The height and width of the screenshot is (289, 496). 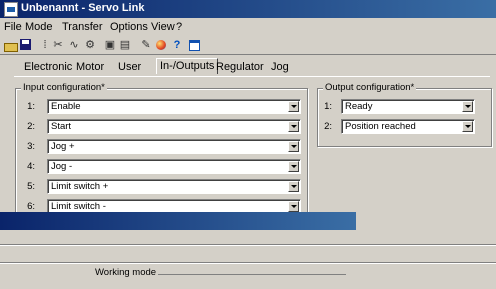 What do you see at coordinates (62, 166) in the screenshot?
I see `input-select-4-value: Jog -` at bounding box center [62, 166].